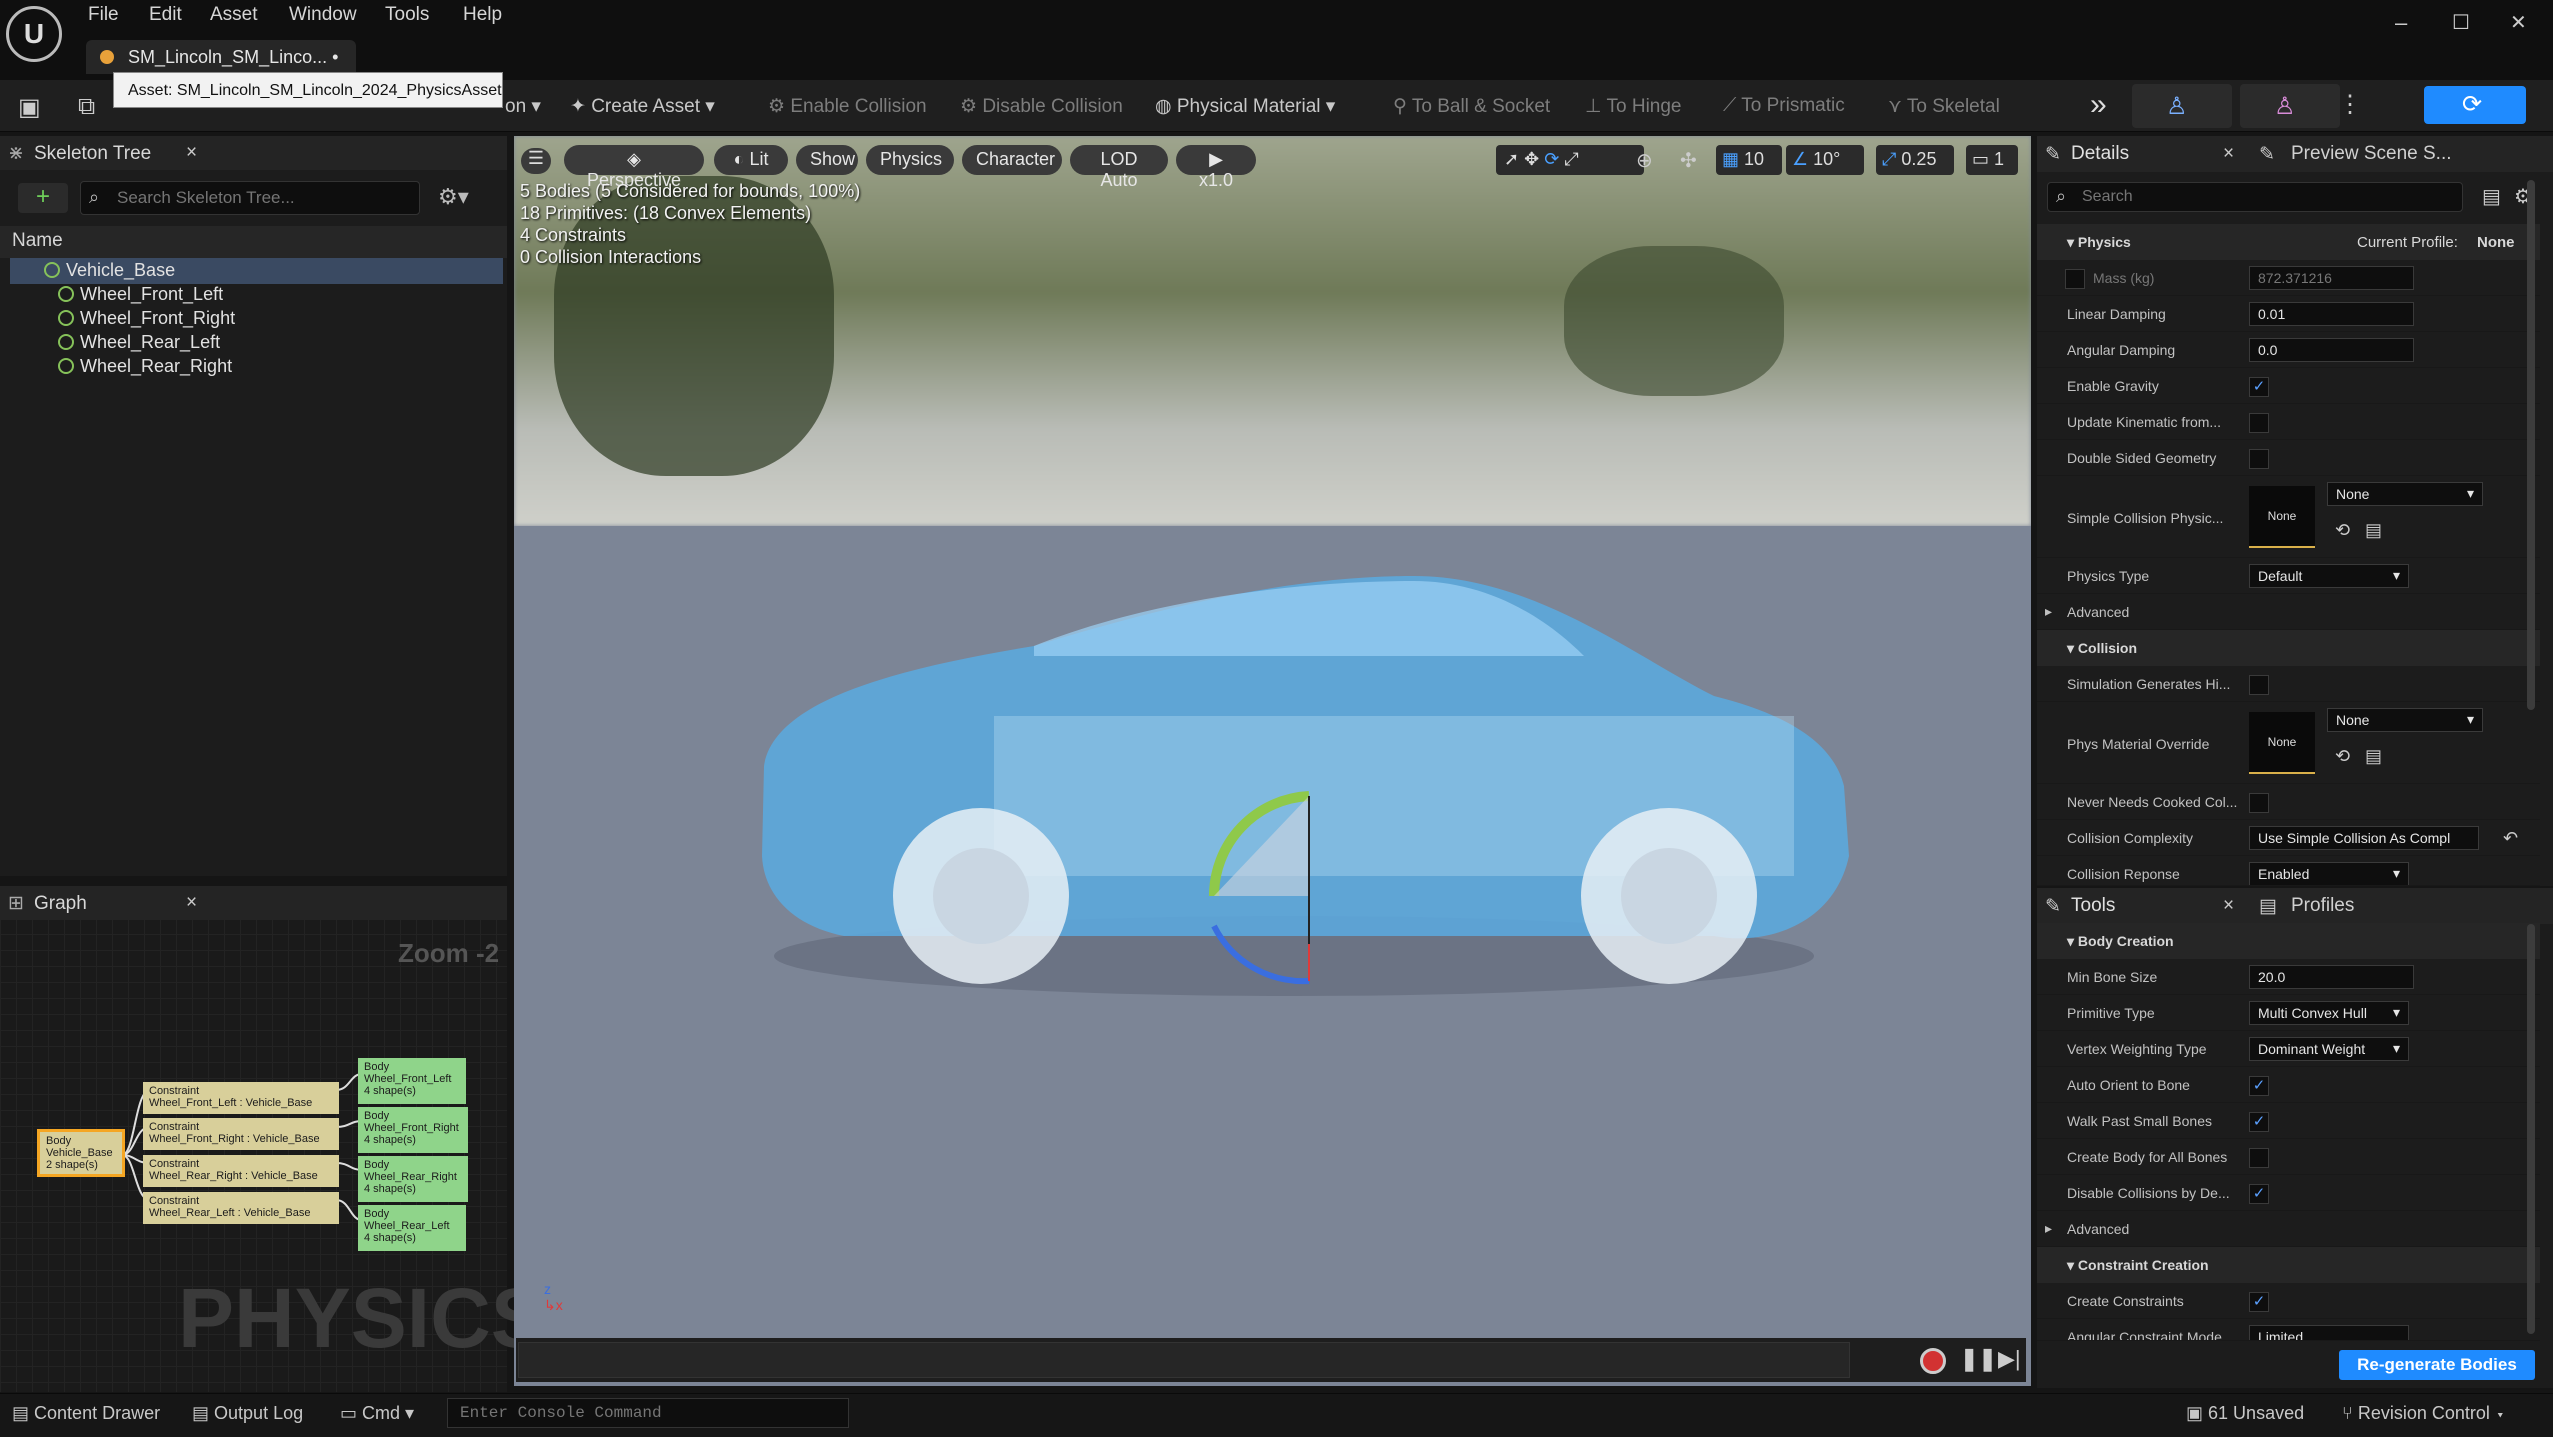 The height and width of the screenshot is (1437, 2553). I want to click on linear-damping-field: 0.01, so click(2331, 314).